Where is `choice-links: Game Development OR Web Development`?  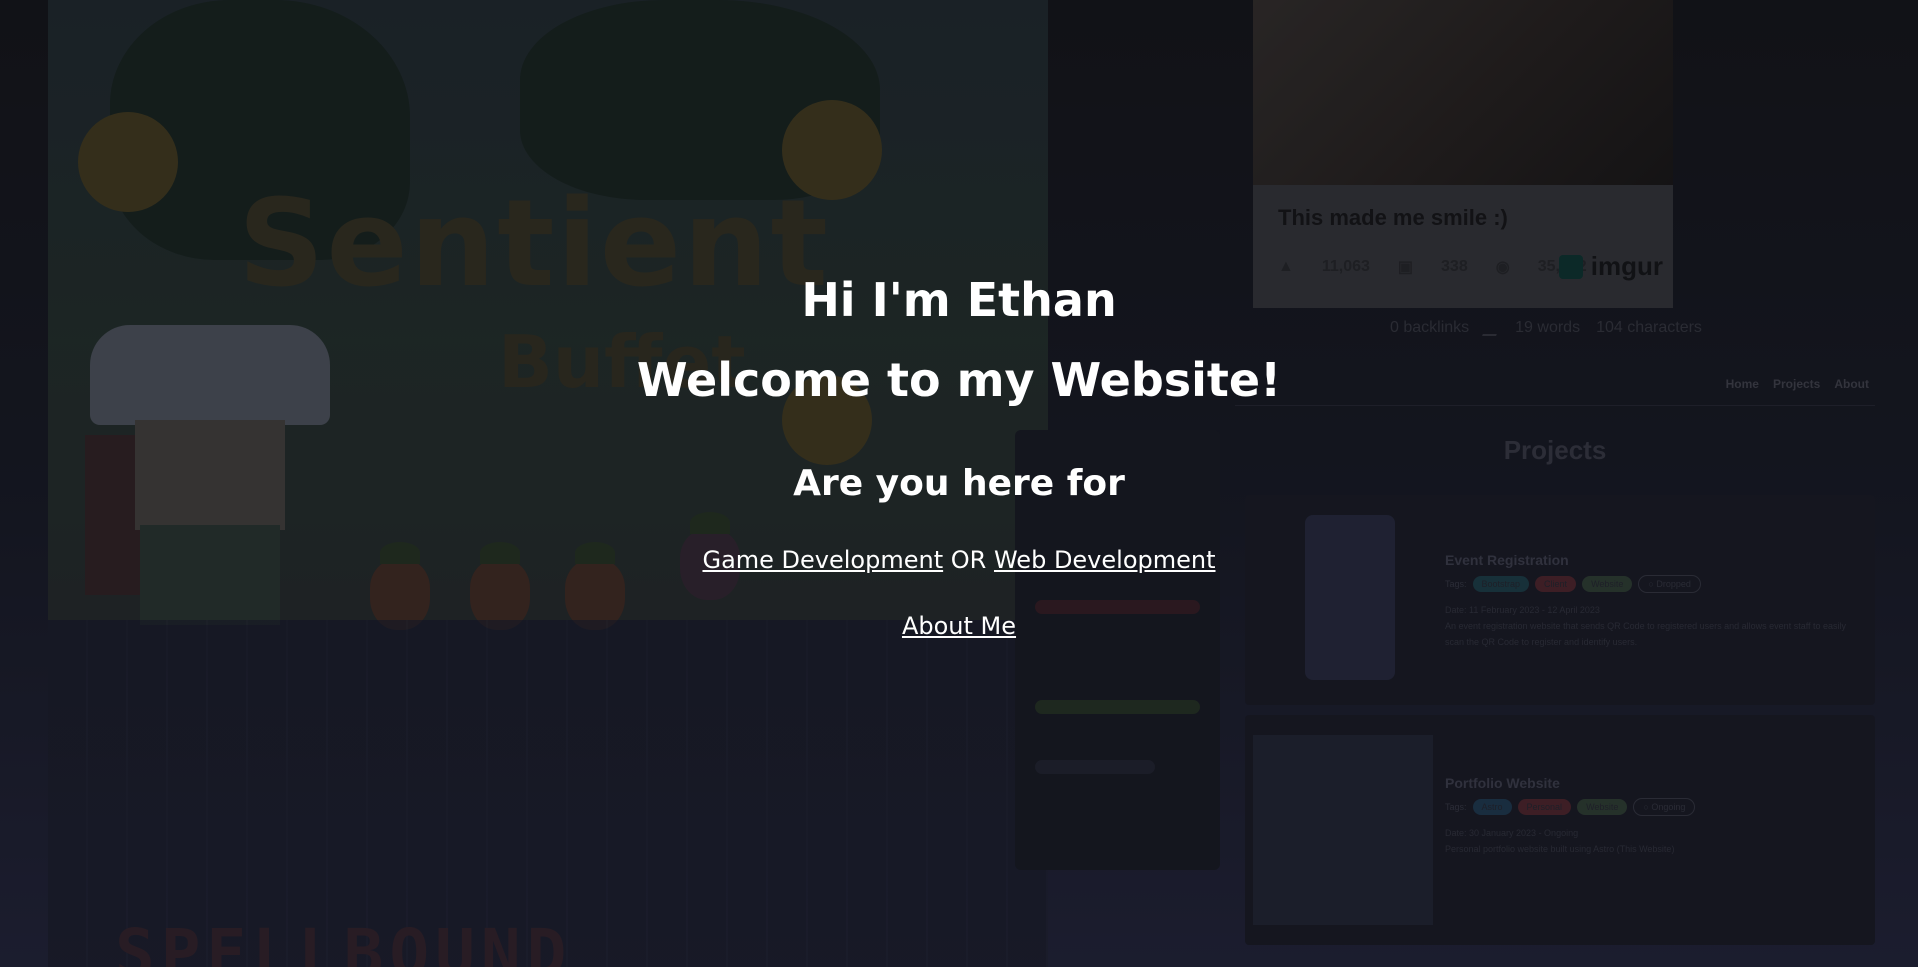
choice-links: Game Development OR Web Development is located at coordinates (959, 560).